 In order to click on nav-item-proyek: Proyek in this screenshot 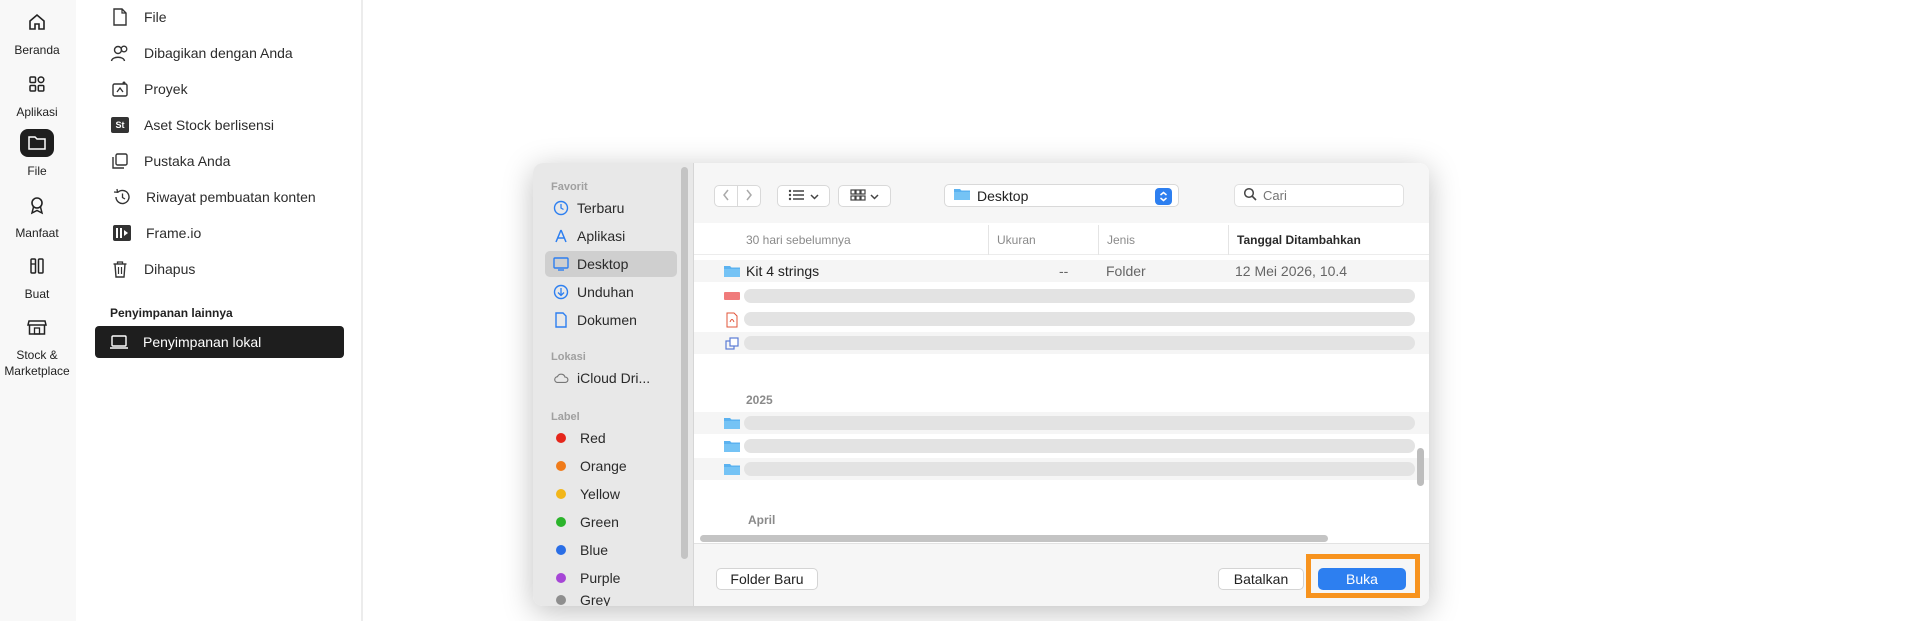, I will do `click(149, 89)`.